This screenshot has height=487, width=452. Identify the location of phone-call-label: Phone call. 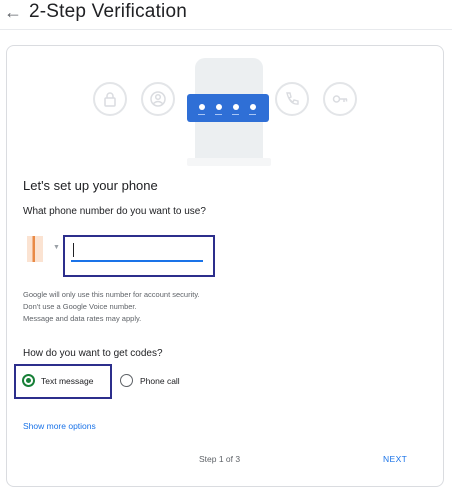
(160, 381).